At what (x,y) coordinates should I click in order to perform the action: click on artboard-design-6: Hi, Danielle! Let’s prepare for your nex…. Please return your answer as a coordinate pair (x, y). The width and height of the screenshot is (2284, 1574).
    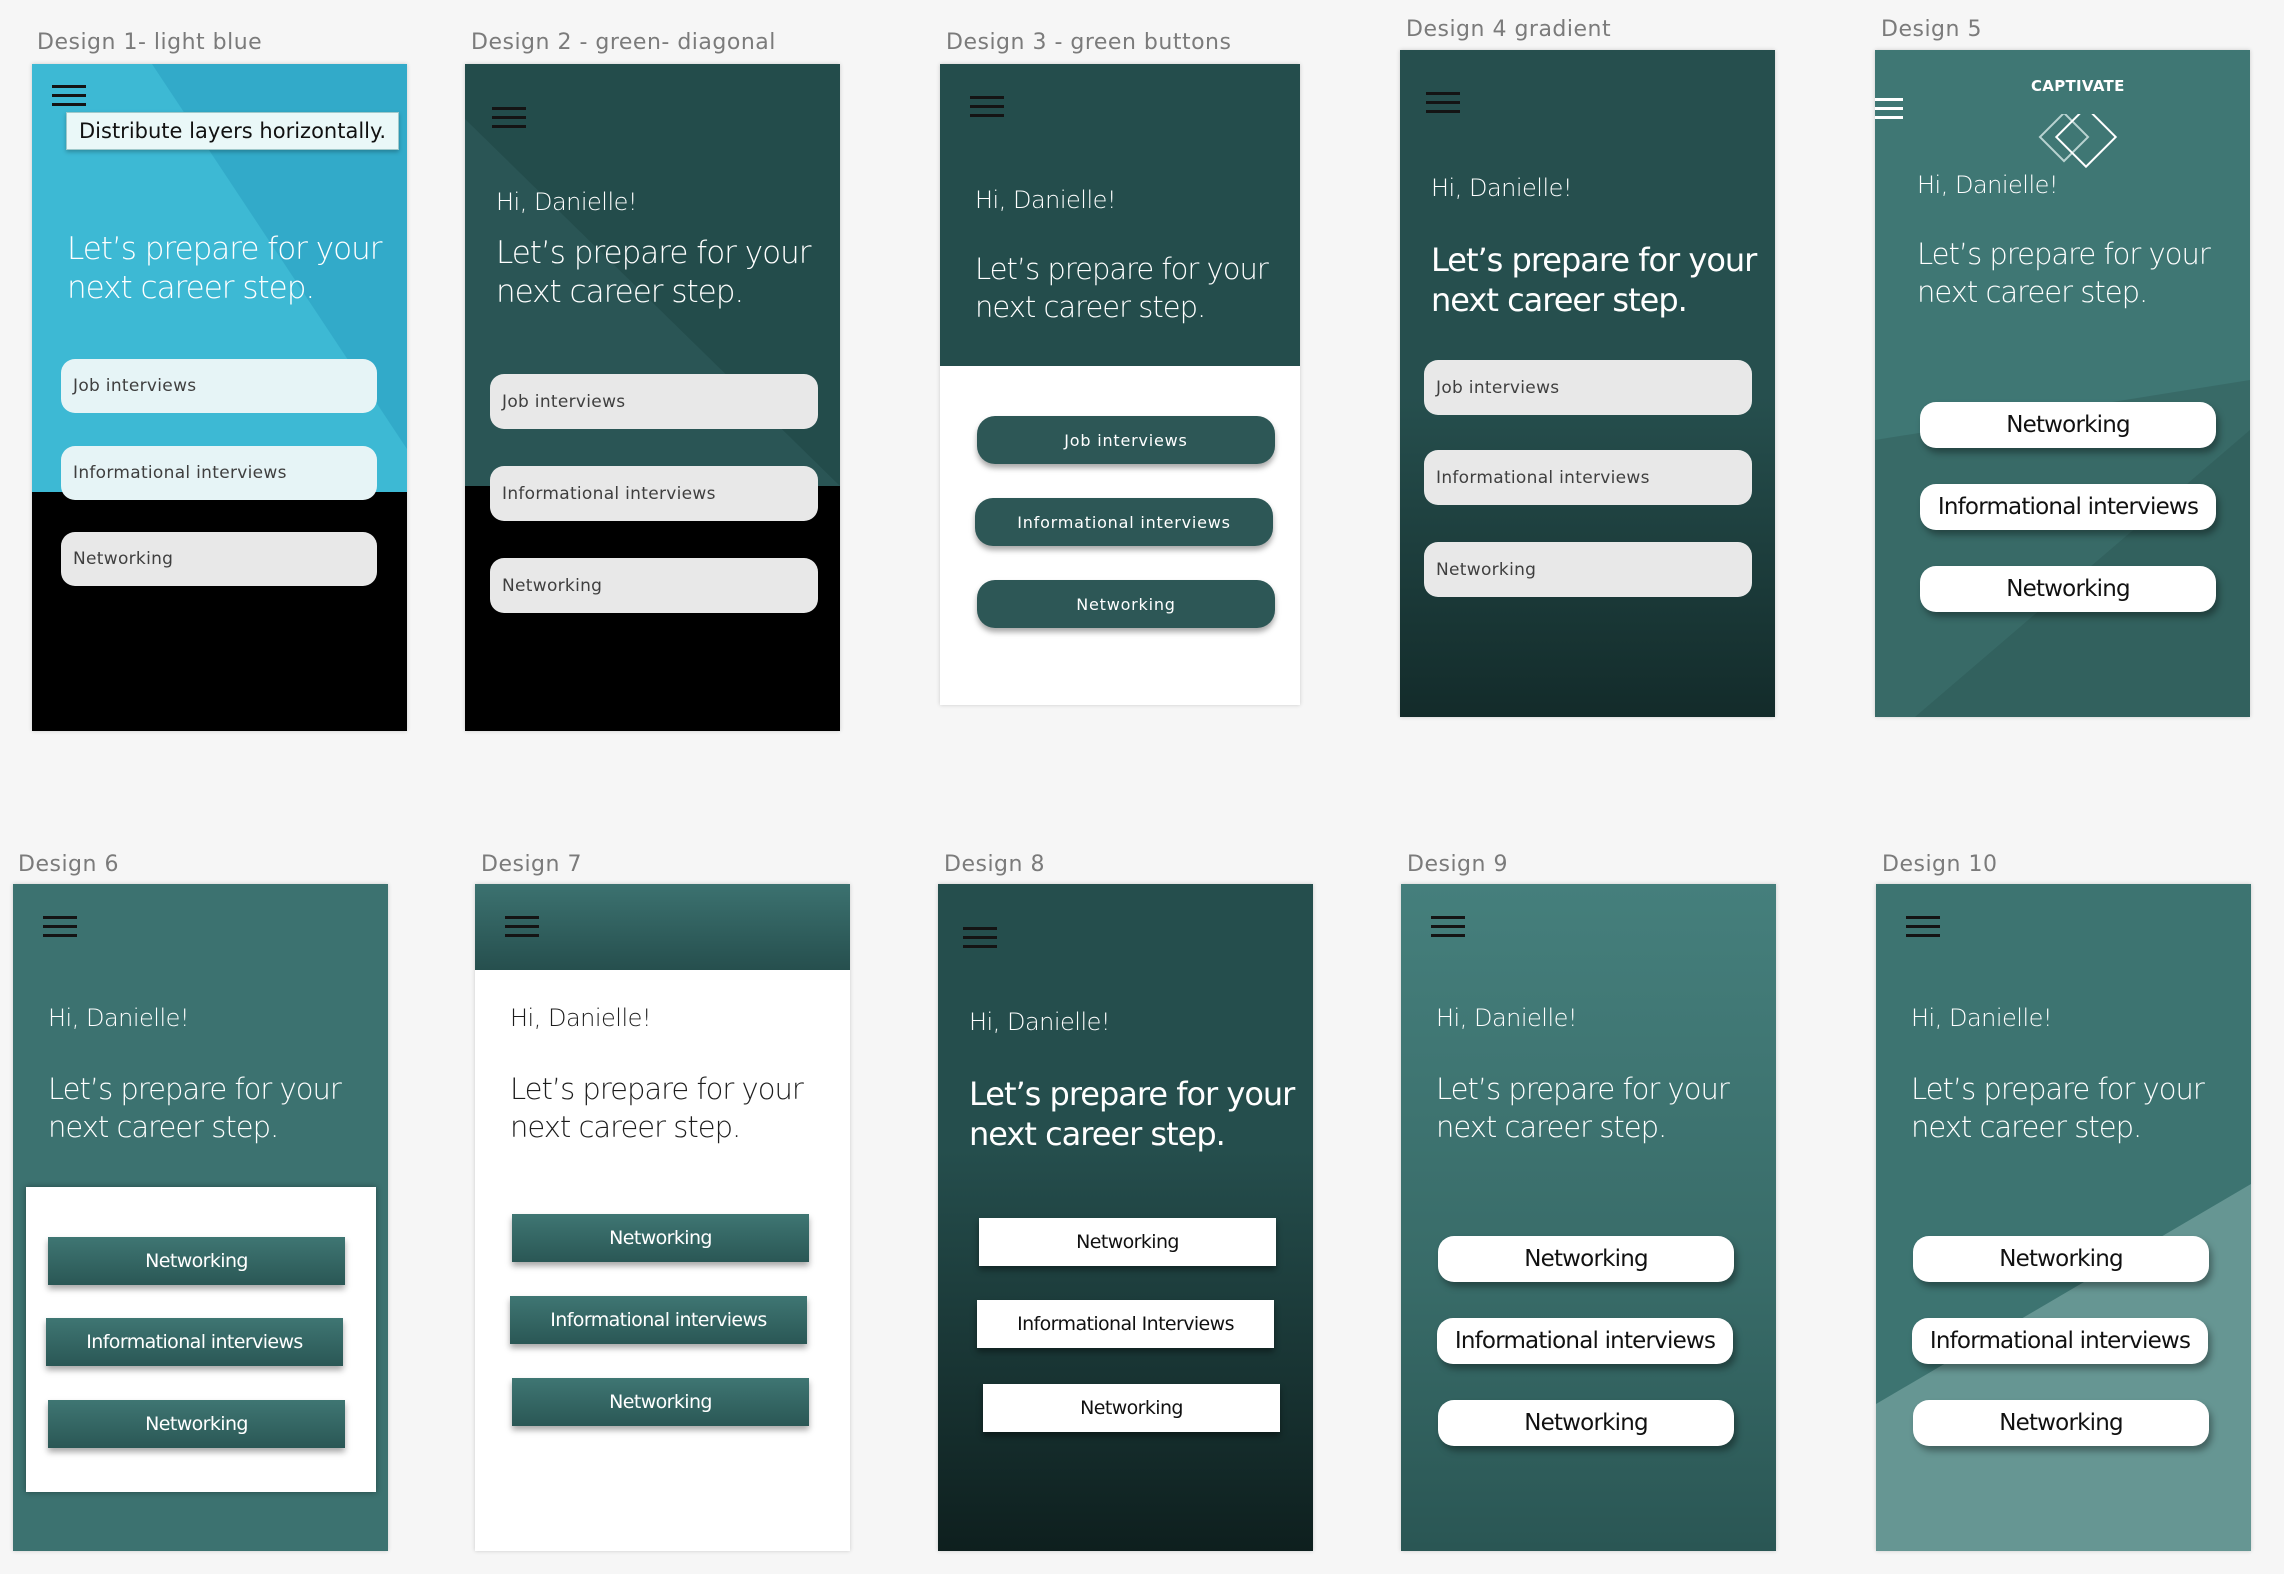
    Looking at the image, I should click on (200, 1217).